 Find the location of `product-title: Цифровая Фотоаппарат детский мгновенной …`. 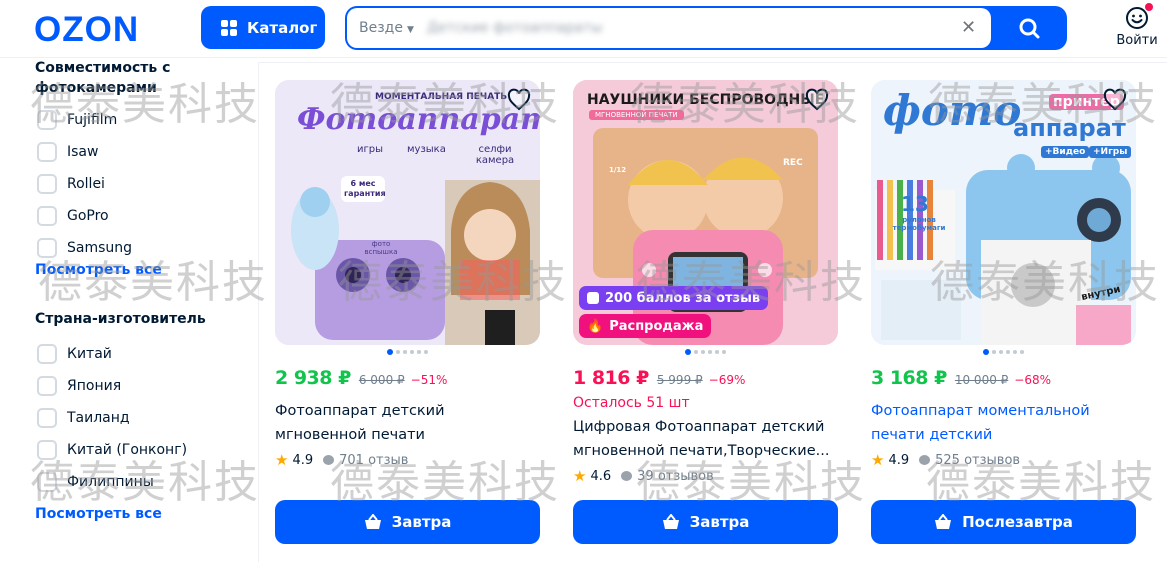

product-title: Цифровая Фотоаппарат детский мгновенной … is located at coordinates (705, 439).